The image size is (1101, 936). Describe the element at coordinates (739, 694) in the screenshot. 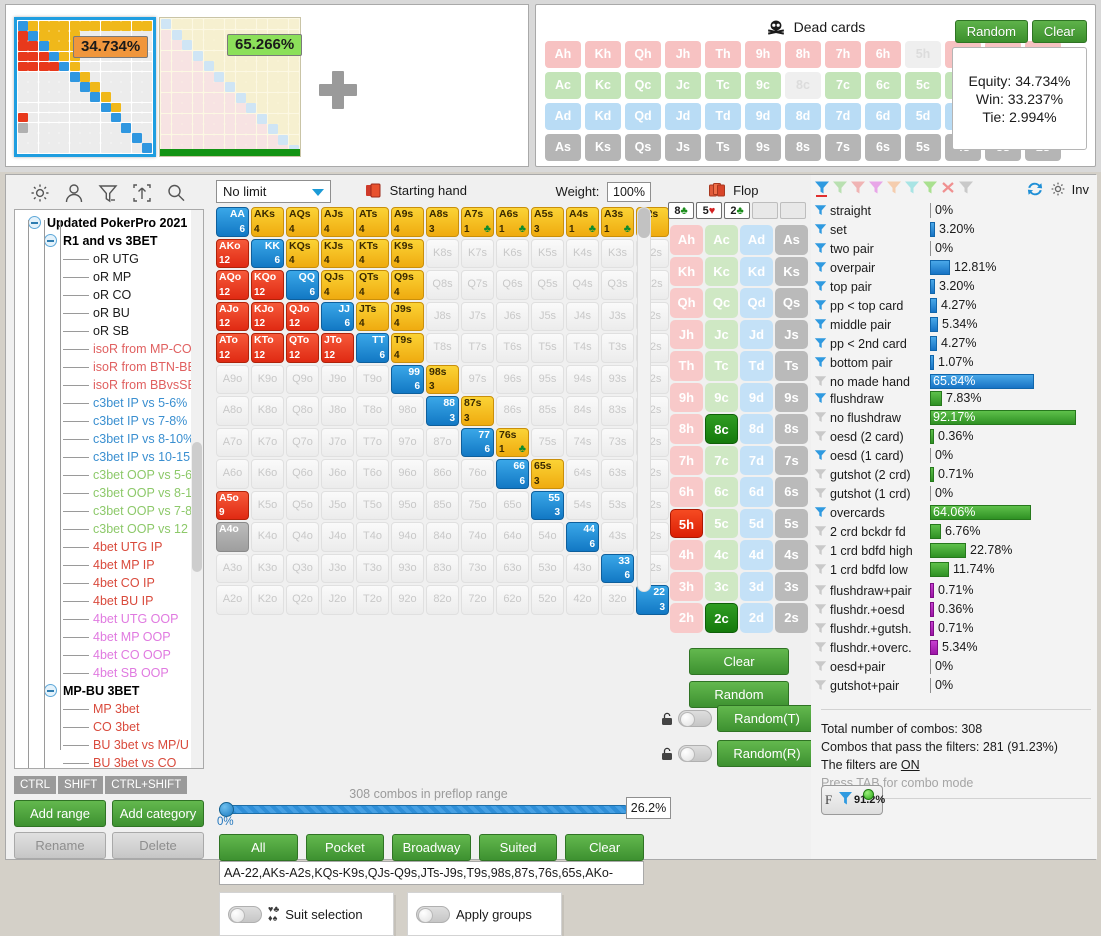

I see `flop-random-button: Random` at that location.